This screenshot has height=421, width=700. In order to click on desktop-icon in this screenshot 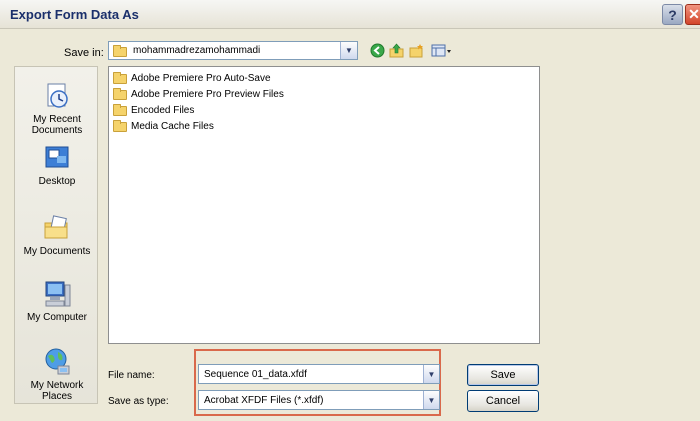, I will do `click(57, 158)`.